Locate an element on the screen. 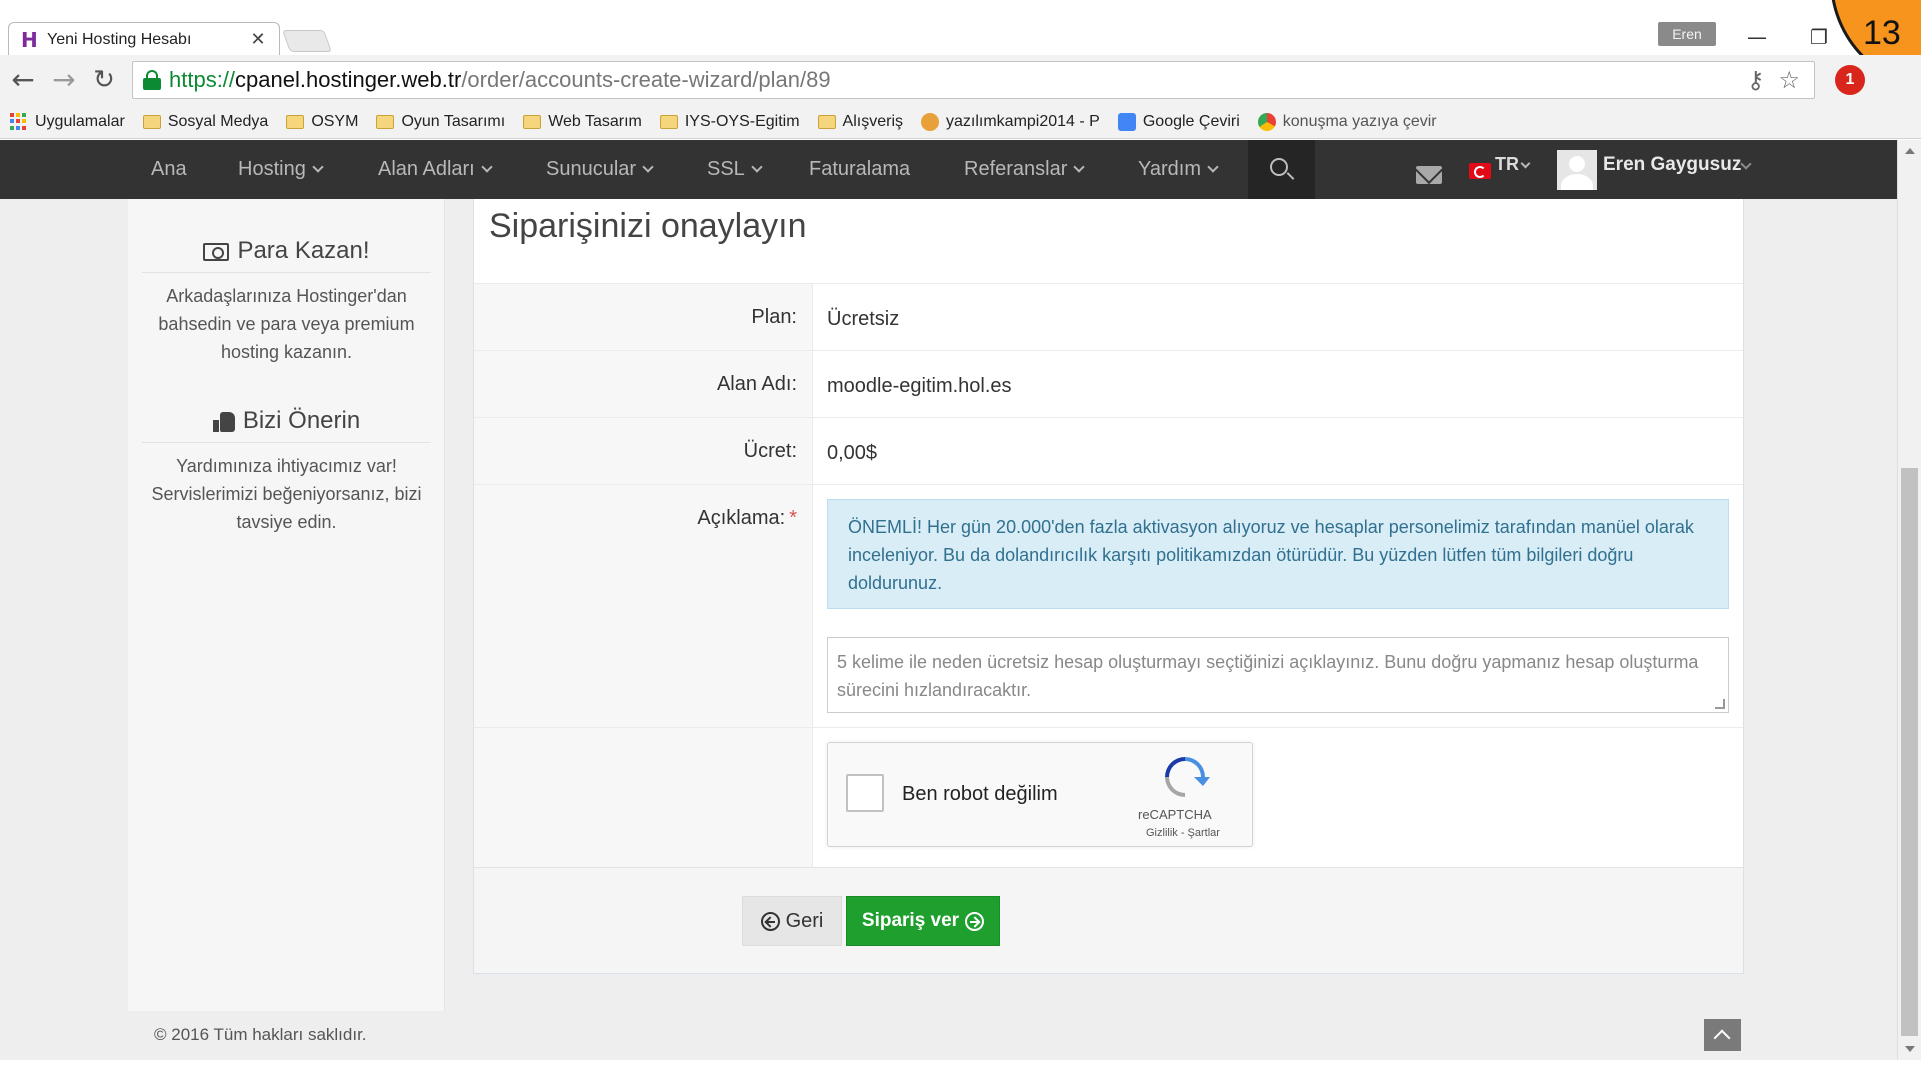 The width and height of the screenshot is (1921, 1080). search-button is located at coordinates (1281, 169).